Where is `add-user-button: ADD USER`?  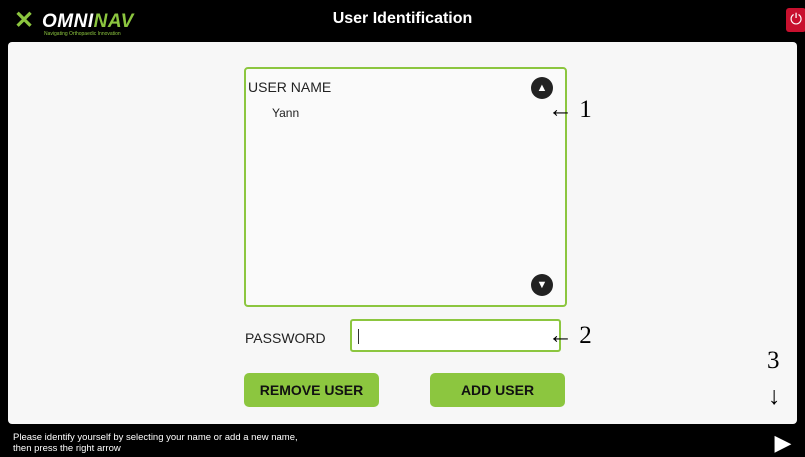 add-user-button: ADD USER is located at coordinates (497, 390).